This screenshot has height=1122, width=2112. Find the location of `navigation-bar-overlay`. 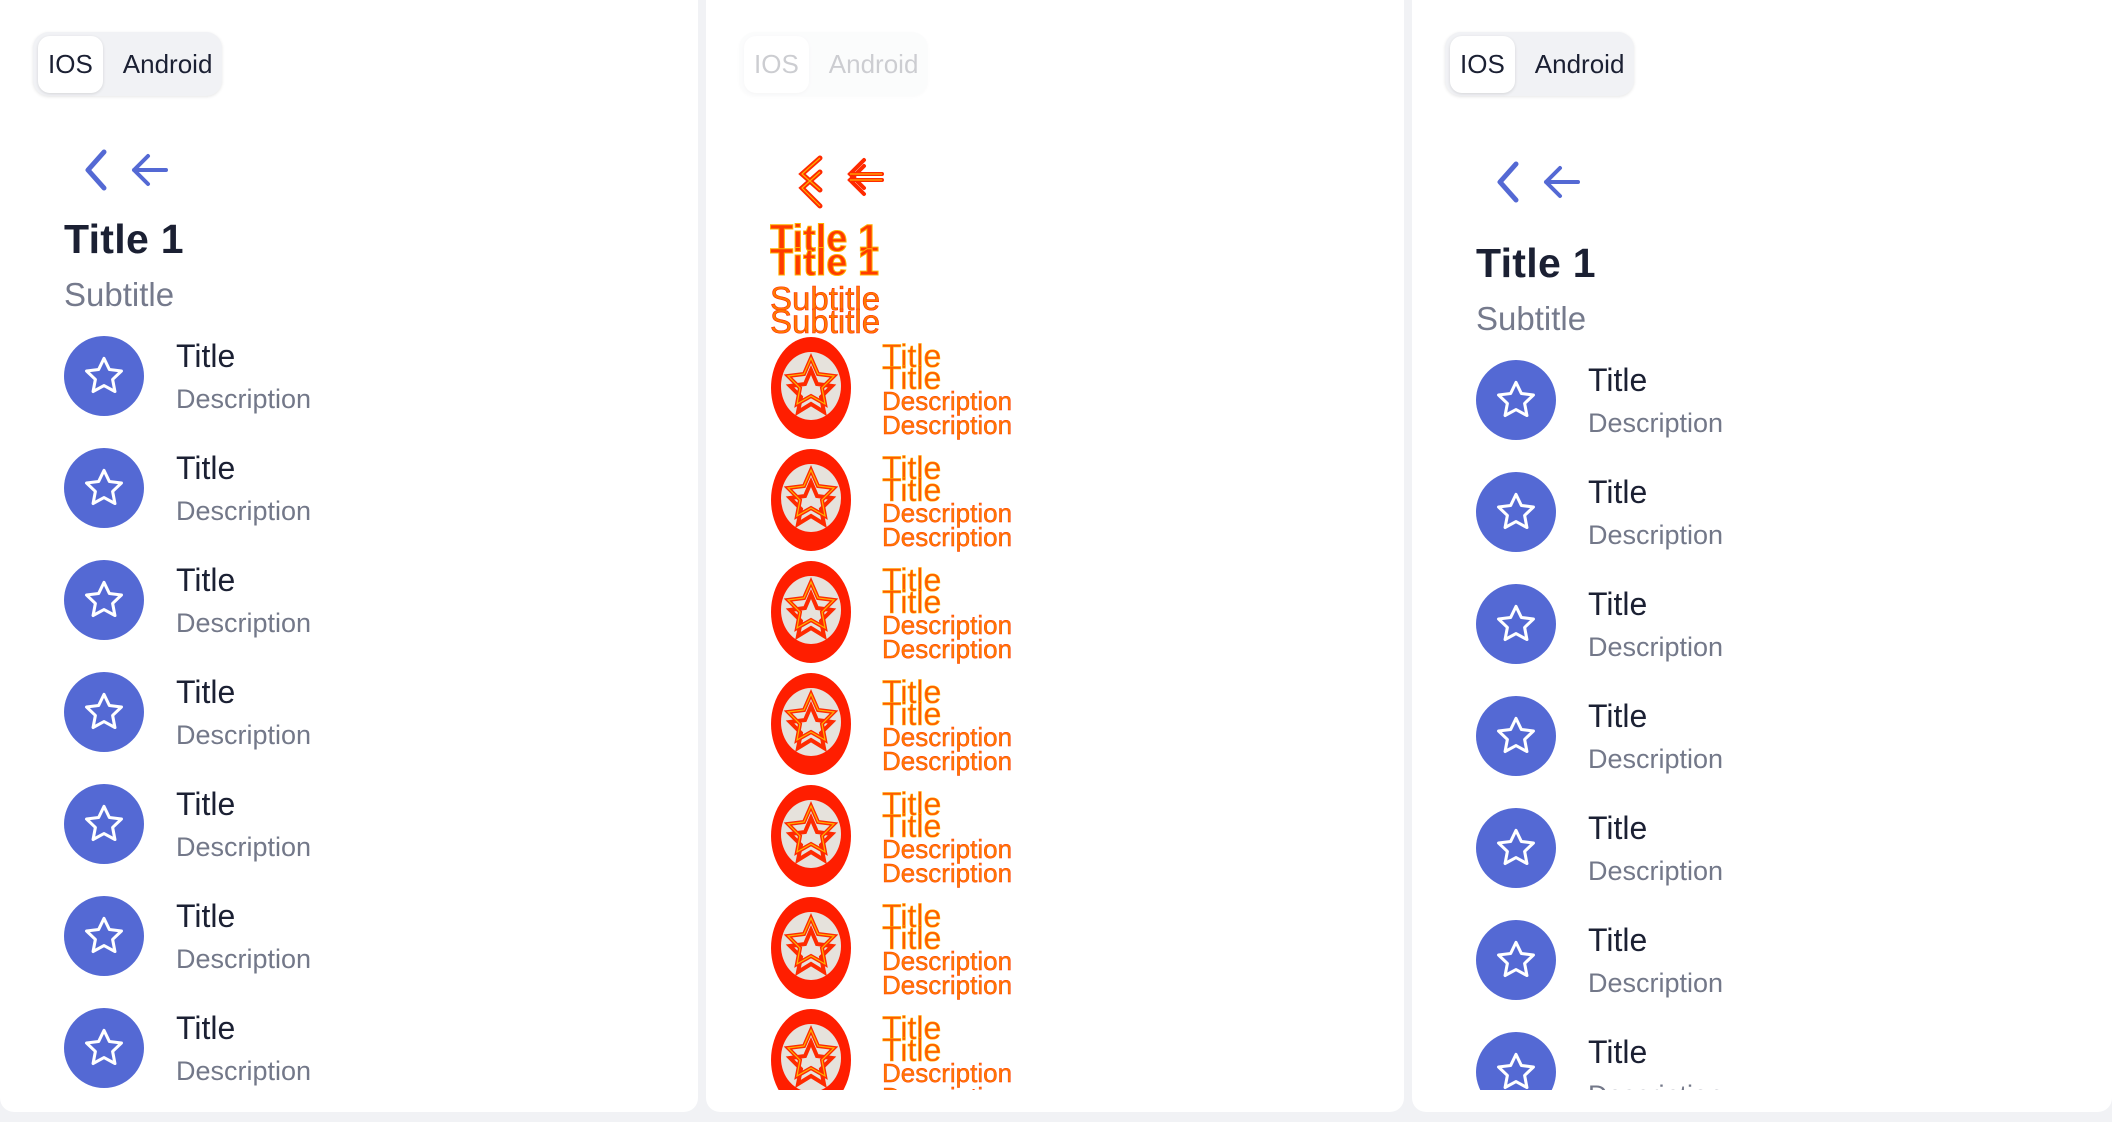

navigation-bar-overlay is located at coordinates (840, 184).